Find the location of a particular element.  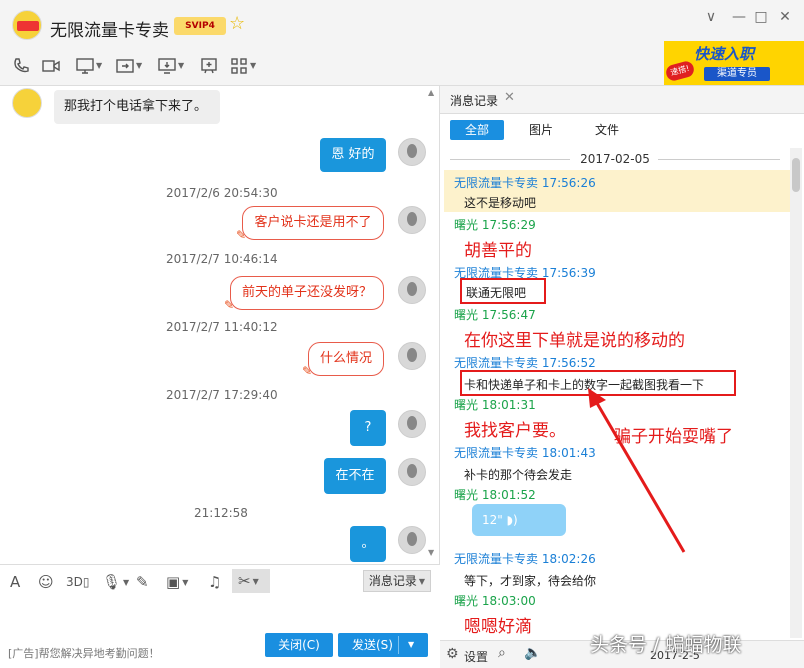

history-tab-bar: 消息记录 ✕ is located at coordinates (622, 100).